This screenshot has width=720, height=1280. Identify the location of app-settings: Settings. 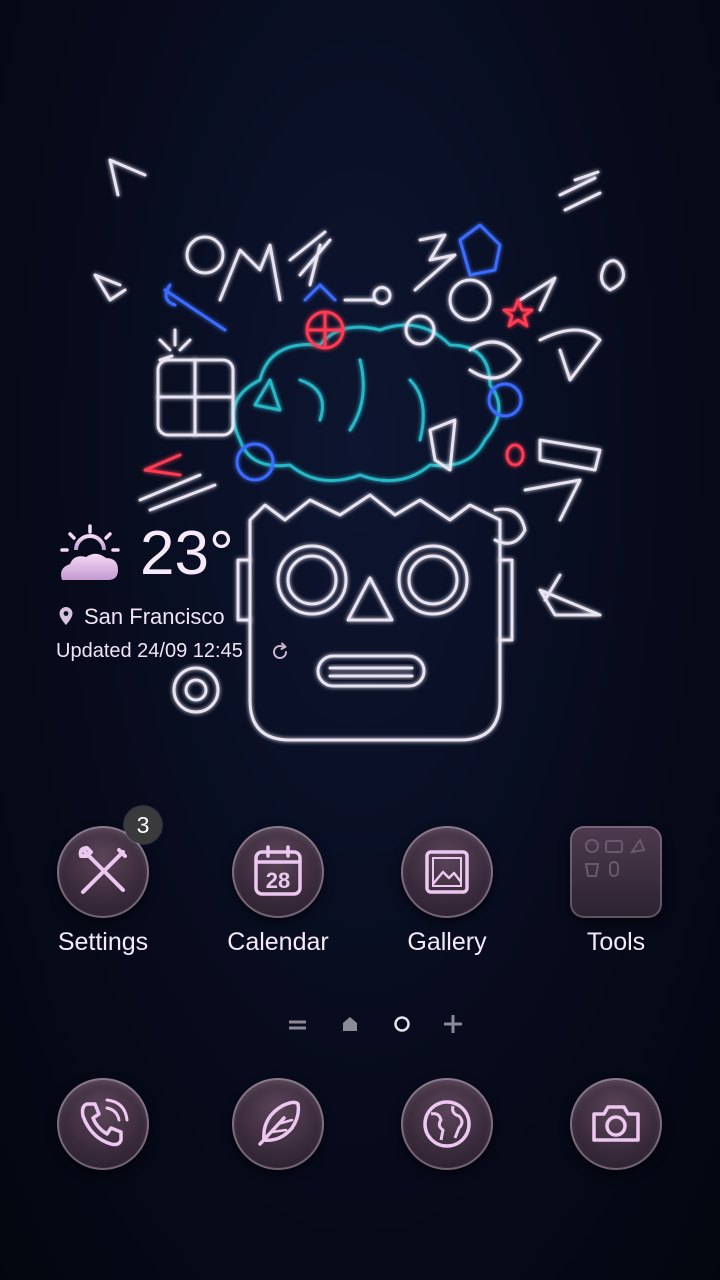
(103, 891).